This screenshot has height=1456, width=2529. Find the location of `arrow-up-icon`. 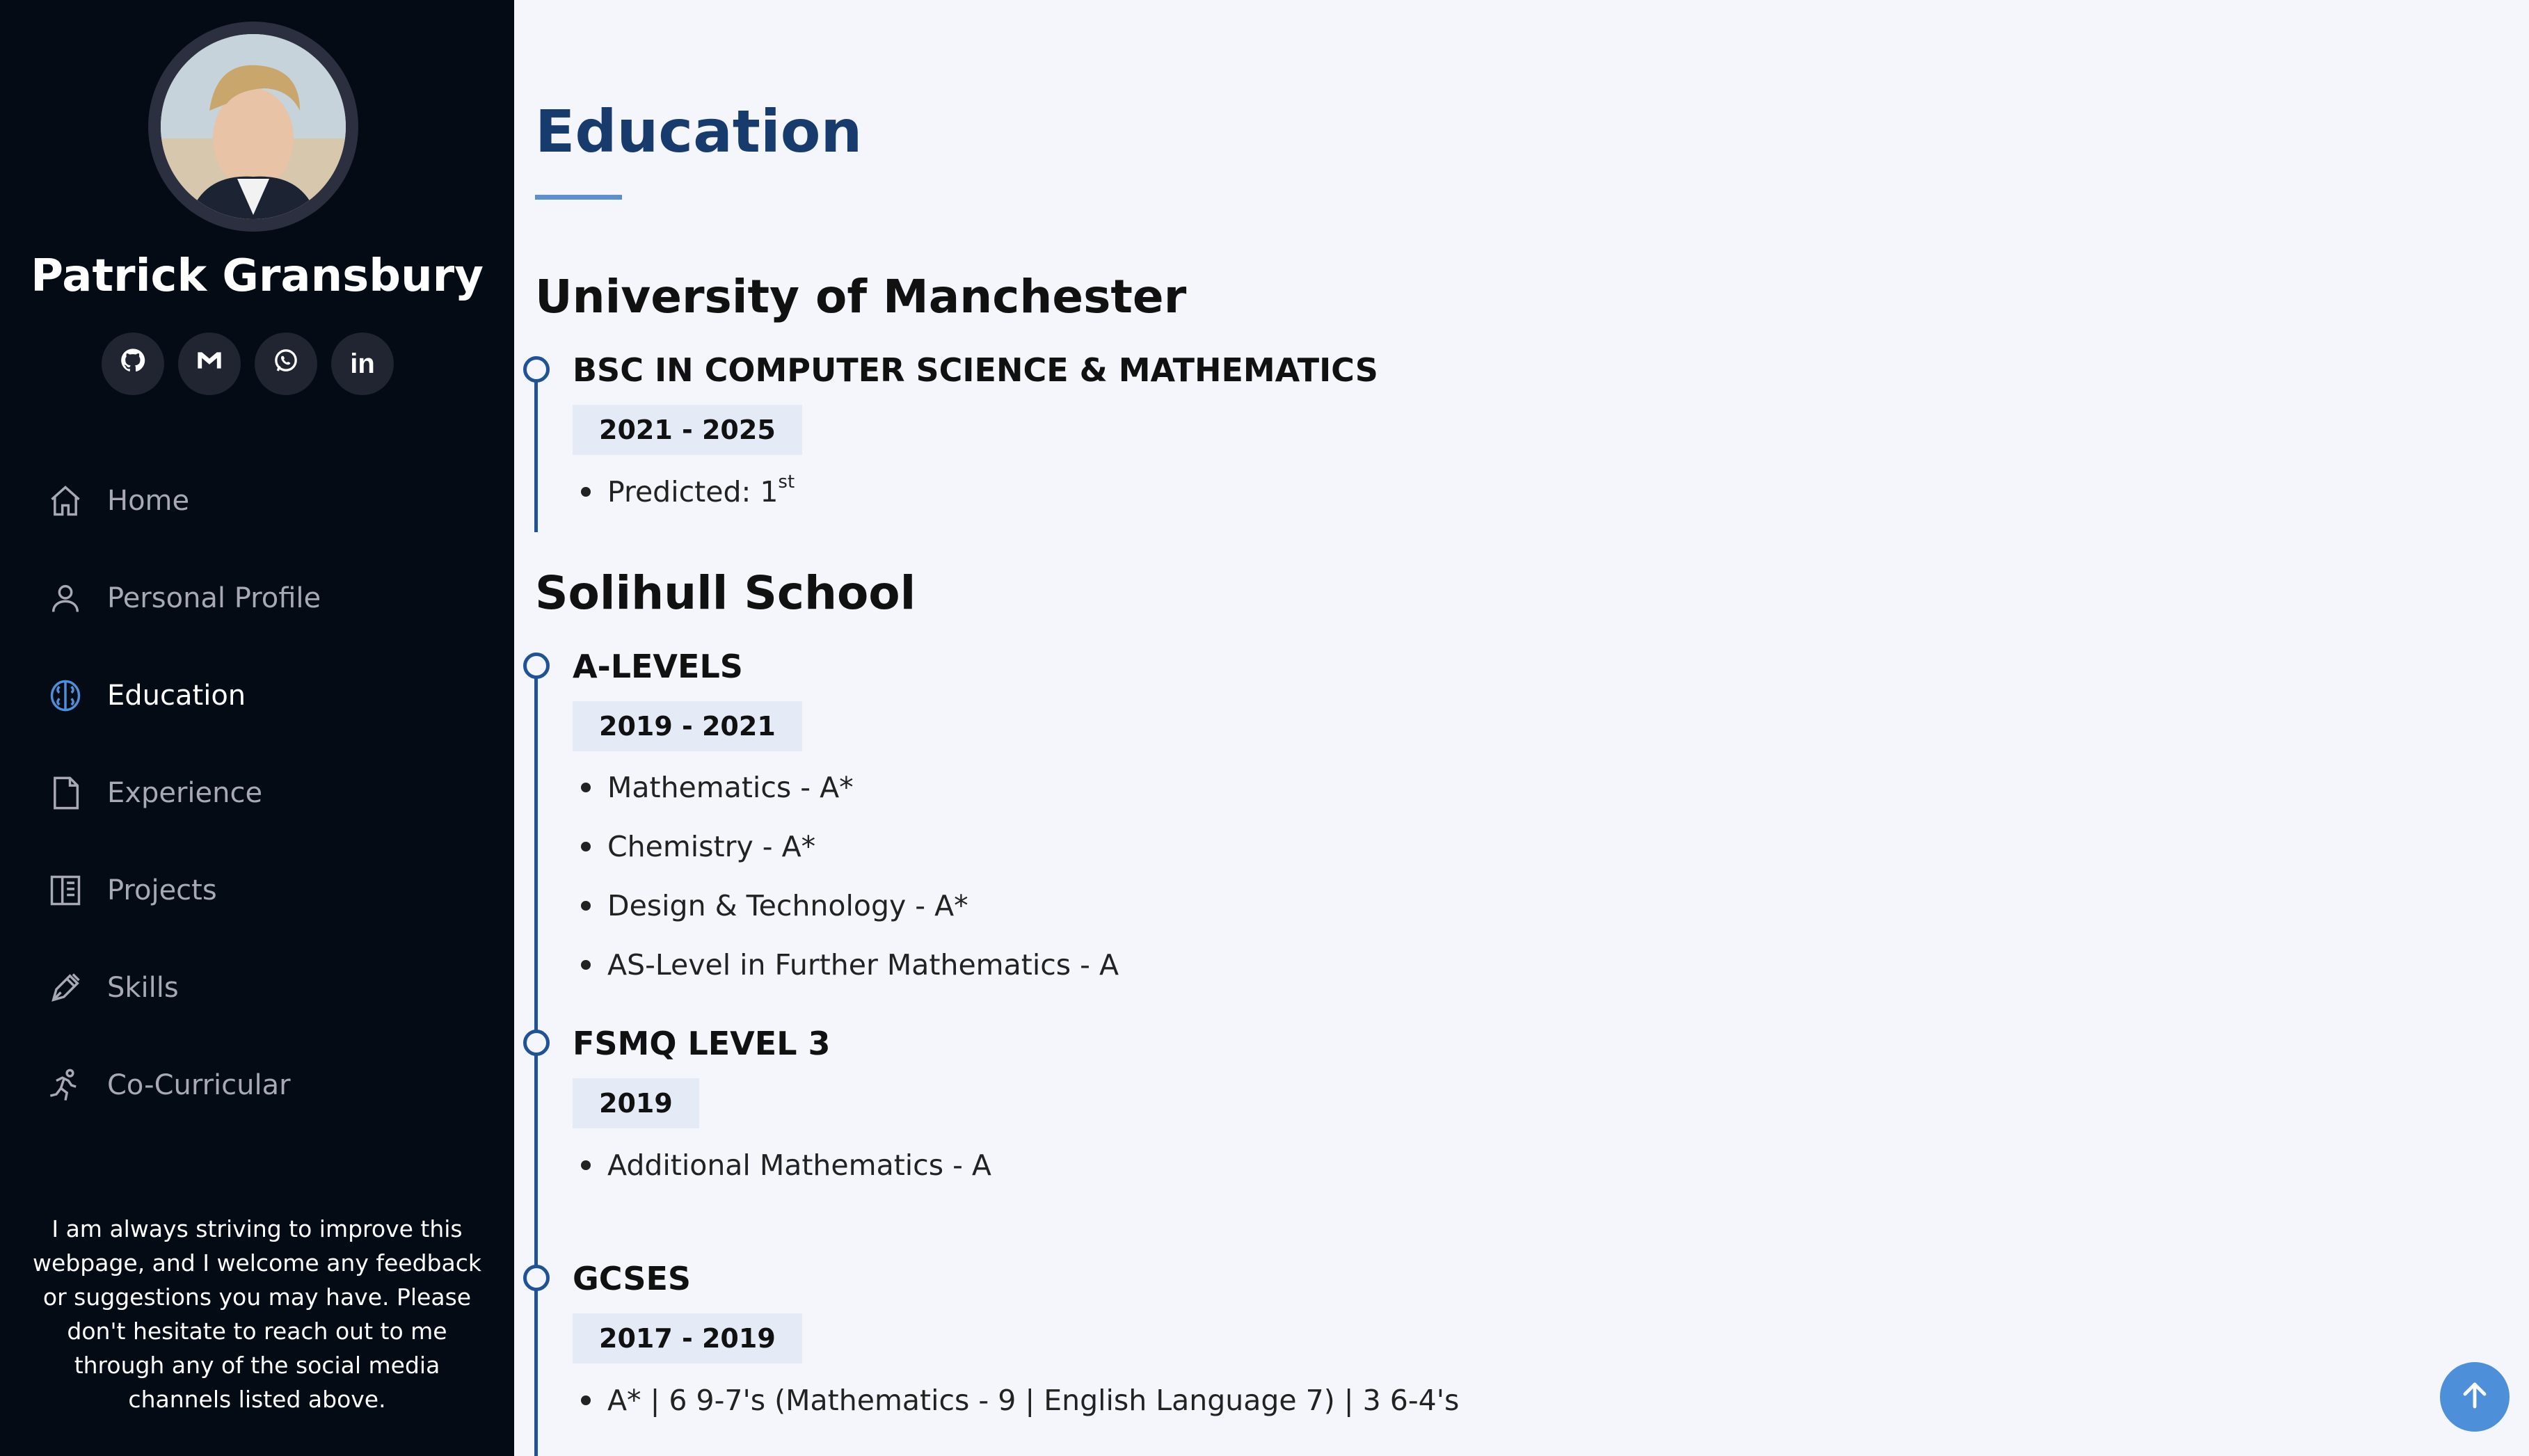

arrow-up-icon is located at coordinates (2474, 1397).